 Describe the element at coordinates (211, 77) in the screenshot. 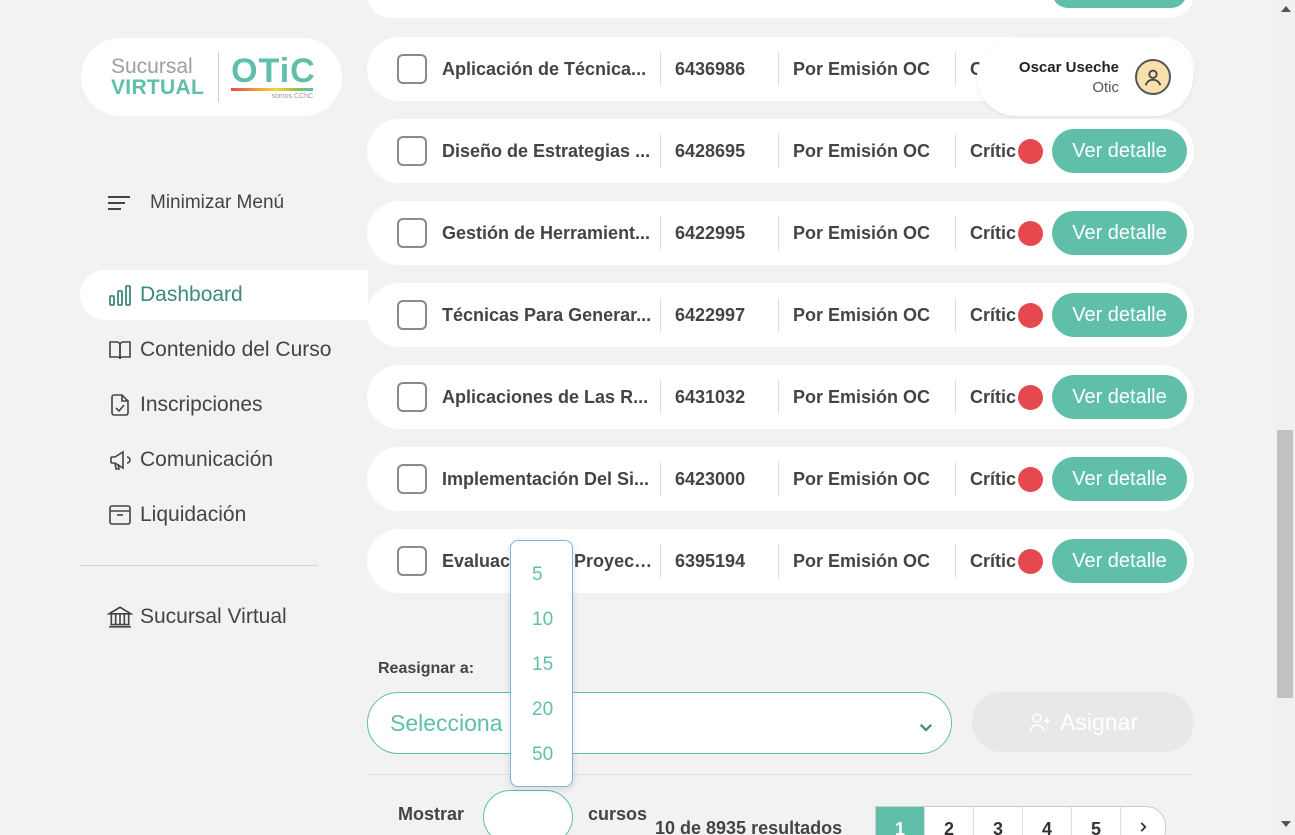

I see `logo-card: Sucursal VIRTUAL OTiC somos CChC` at that location.